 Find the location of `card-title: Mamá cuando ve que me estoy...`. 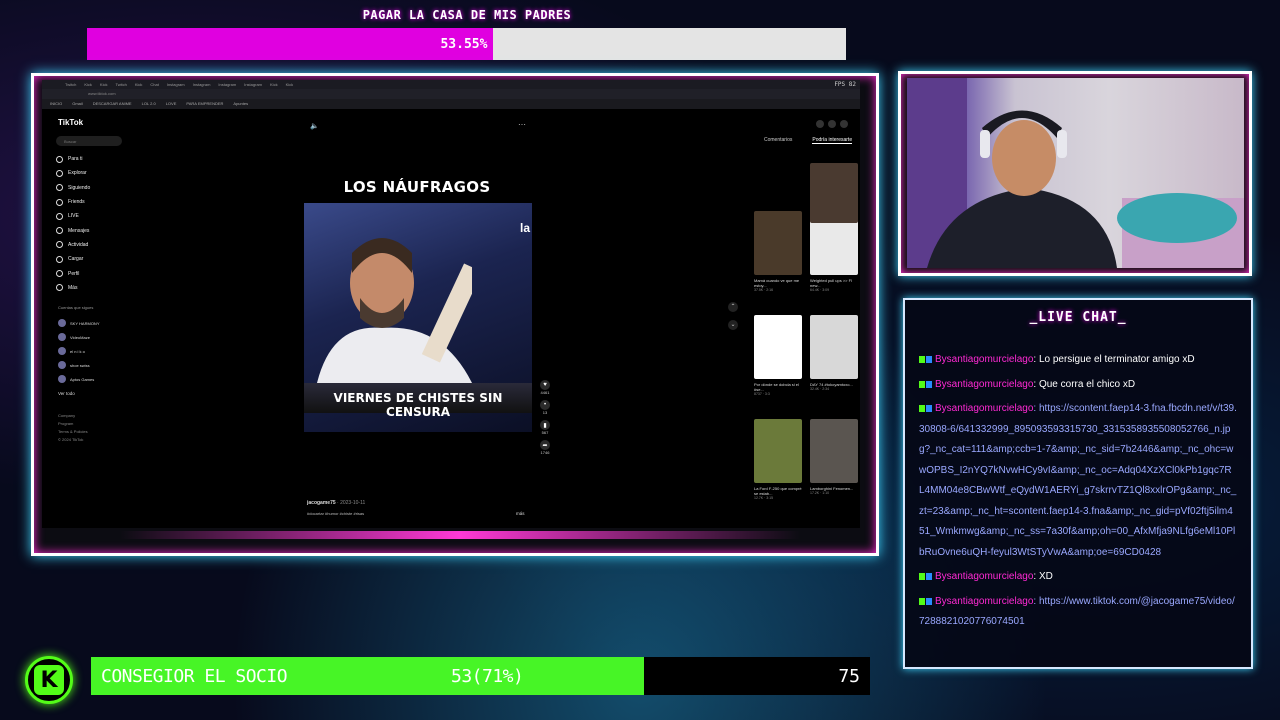

card-title: Mamá cuando ve que me estoy... is located at coordinates (777, 283).